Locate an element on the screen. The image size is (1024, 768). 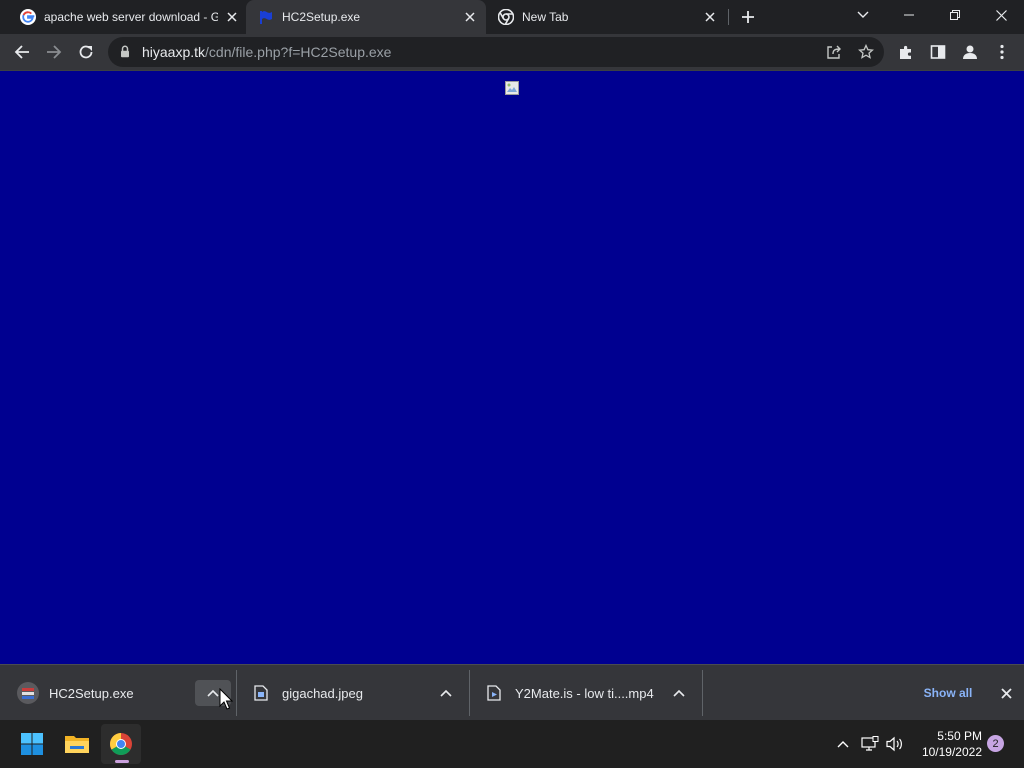
file-explorer-icon is located at coordinates (77, 744).